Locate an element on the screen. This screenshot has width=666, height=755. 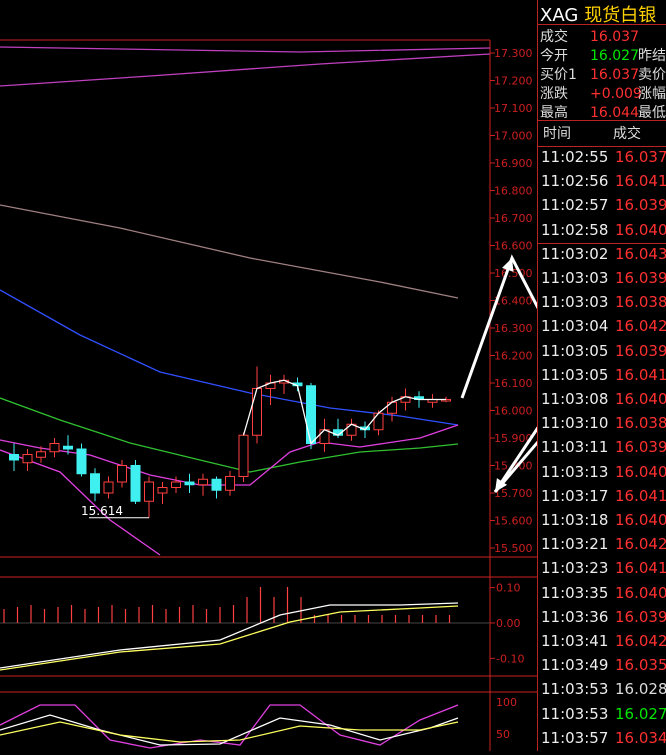
tick-row: 11:02:57 16.039 is located at coordinates (603, 208).